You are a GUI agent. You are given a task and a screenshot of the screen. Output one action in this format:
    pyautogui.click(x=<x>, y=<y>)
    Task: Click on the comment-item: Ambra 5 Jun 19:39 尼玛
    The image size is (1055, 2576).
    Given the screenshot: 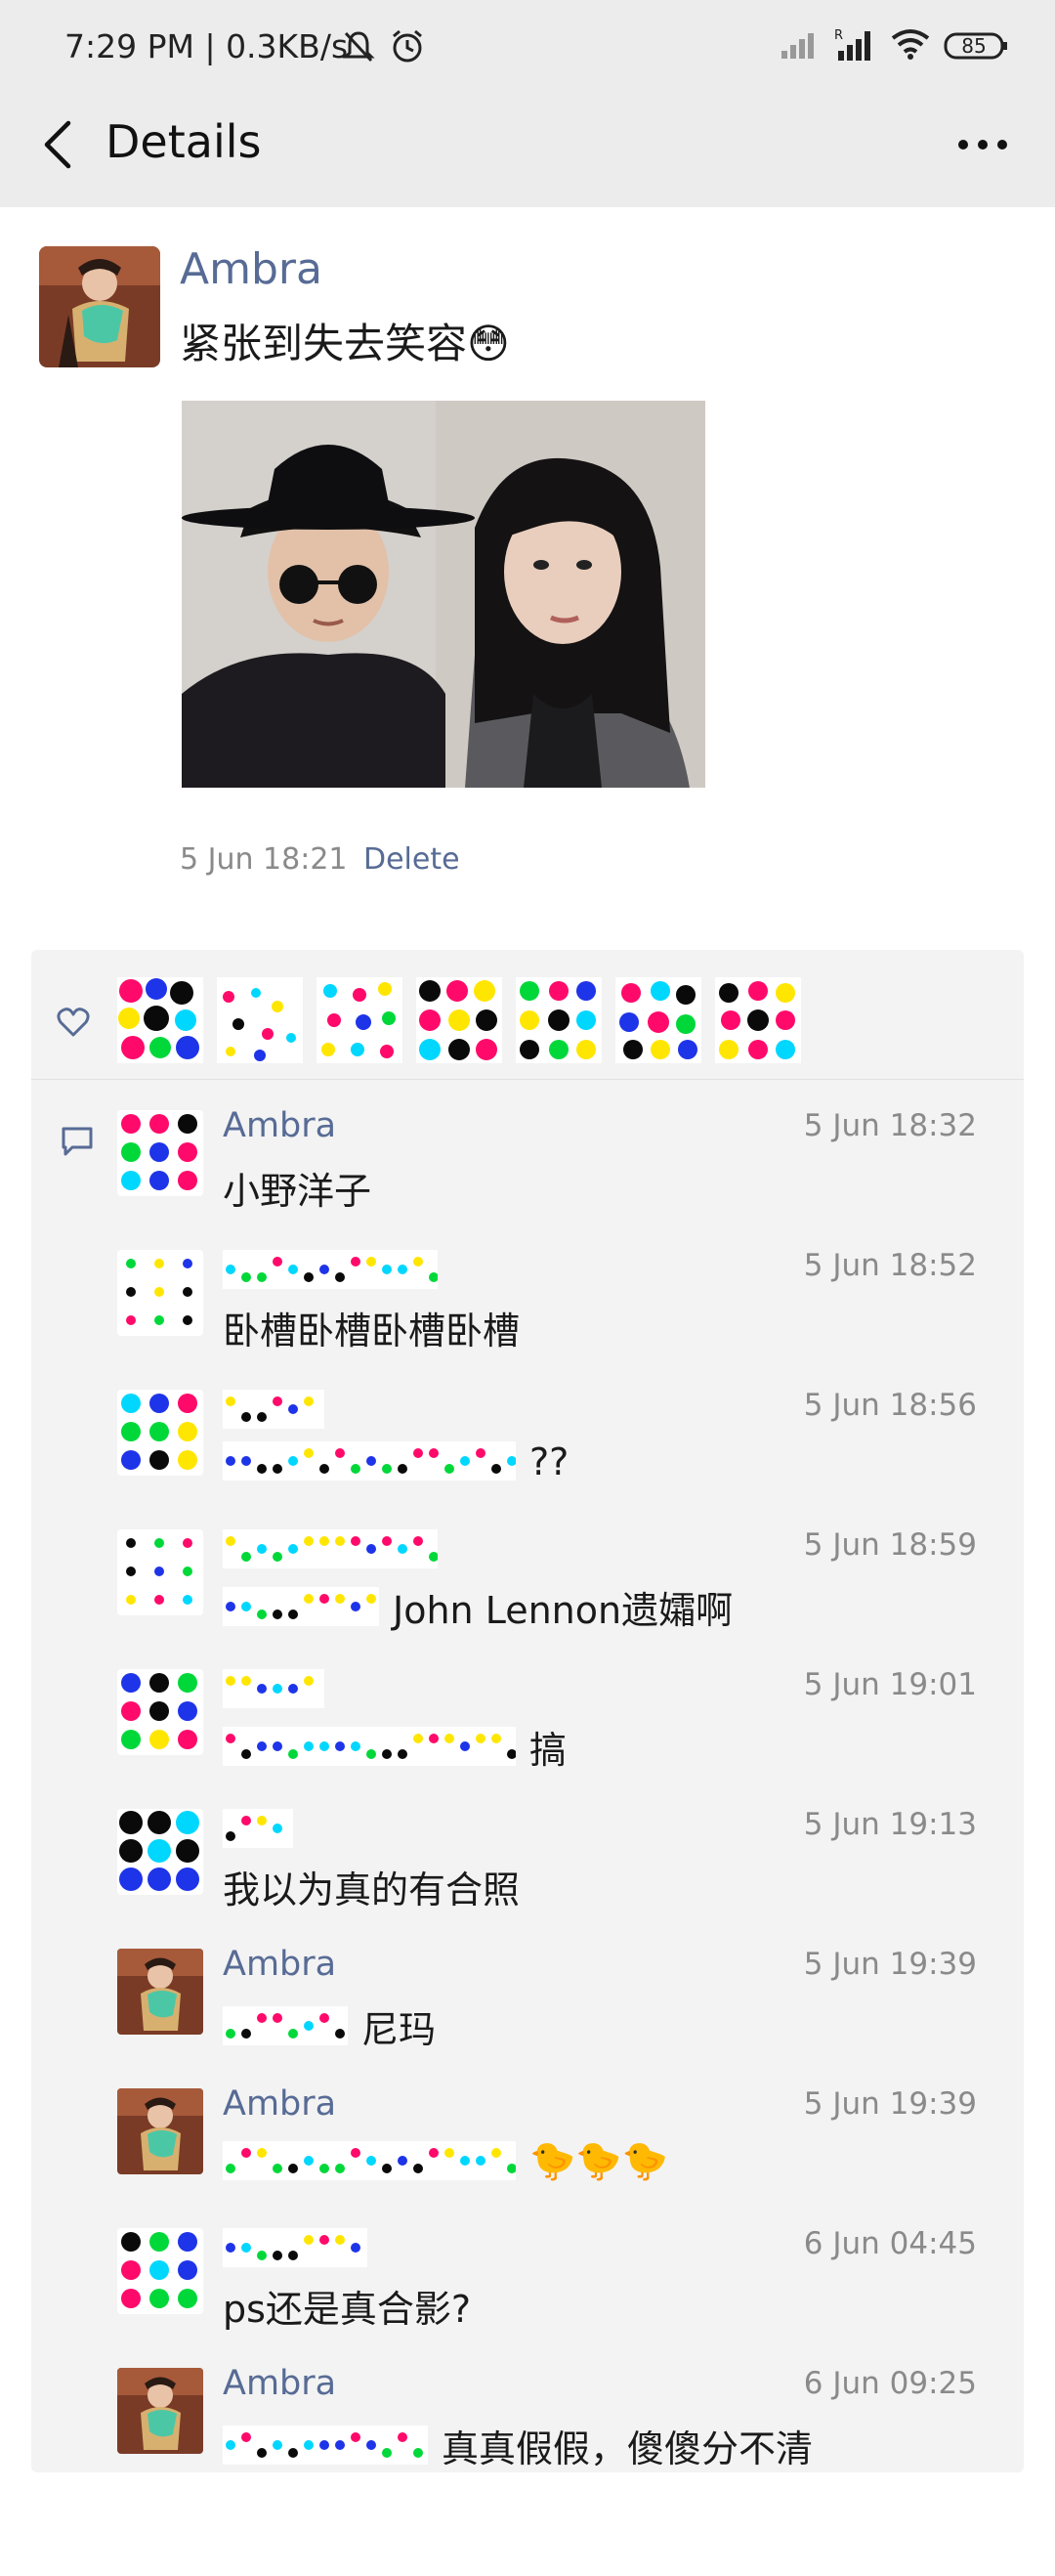 What is the action you would take?
    pyautogui.click(x=527, y=2005)
    